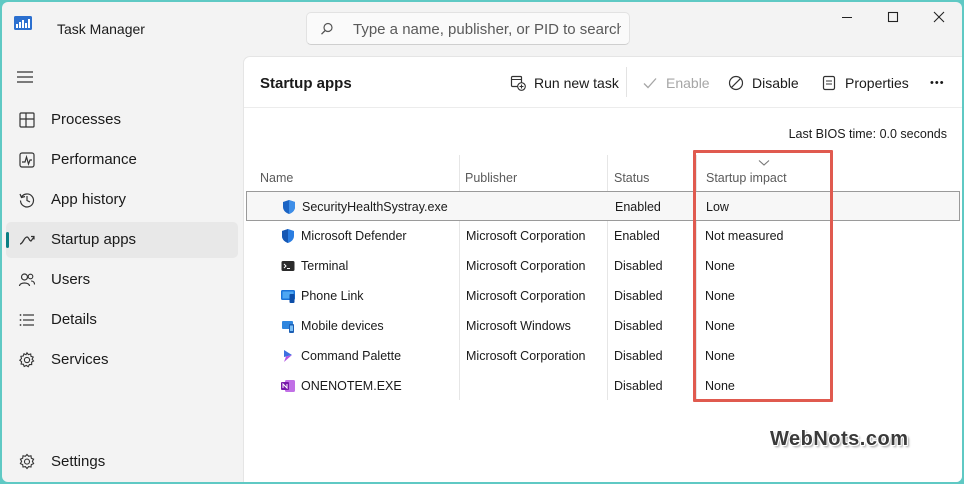 The height and width of the screenshot is (484, 964). Describe the element at coordinates (122, 280) in the screenshot. I see `sidebar-item-users: Users` at that location.